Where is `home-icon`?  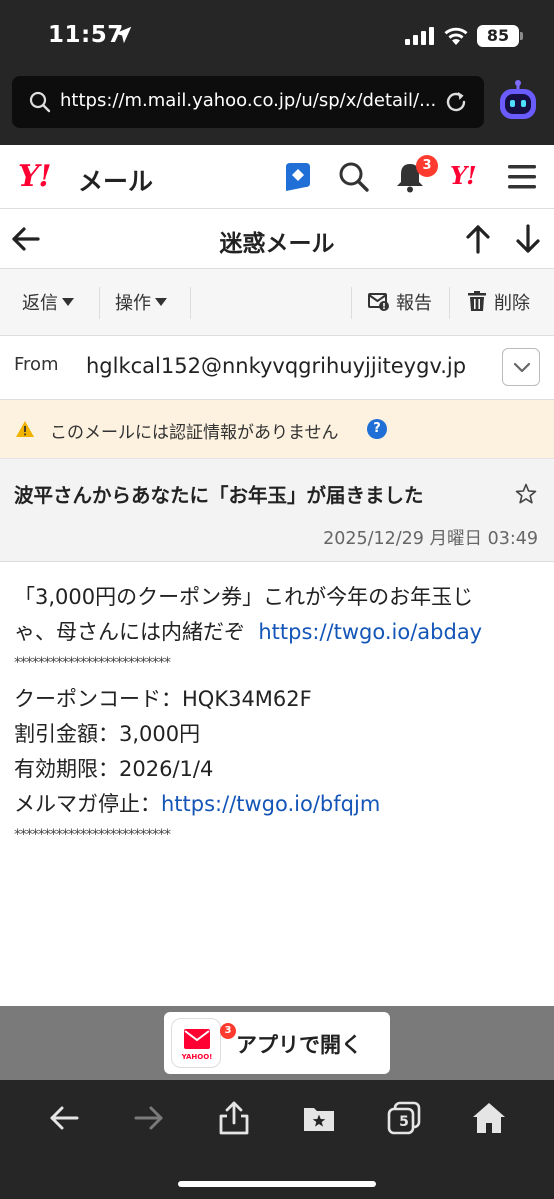
home-icon is located at coordinates (489, 1118).